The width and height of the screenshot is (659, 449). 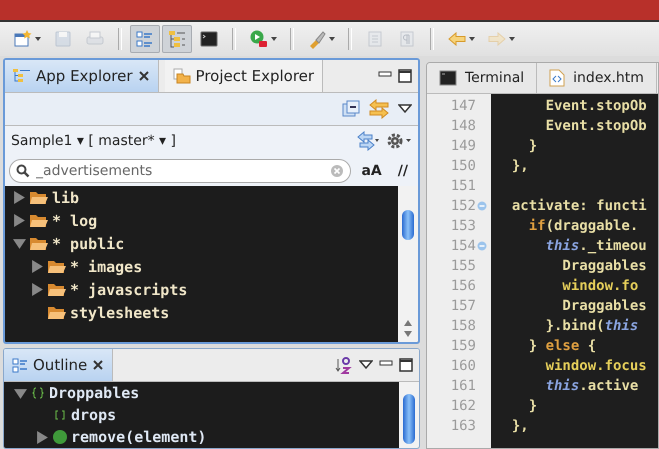 I want to click on line-number: 154, so click(x=463, y=246).